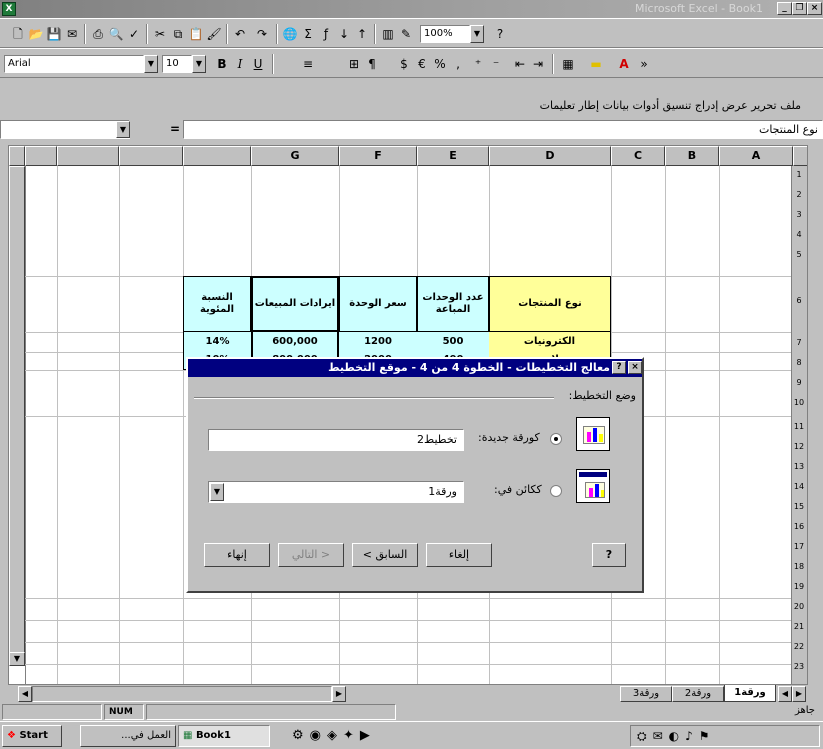 The width and height of the screenshot is (823, 749). What do you see at coordinates (609, 555) in the screenshot?
I see `office-assistant-help-button: ?` at bounding box center [609, 555].